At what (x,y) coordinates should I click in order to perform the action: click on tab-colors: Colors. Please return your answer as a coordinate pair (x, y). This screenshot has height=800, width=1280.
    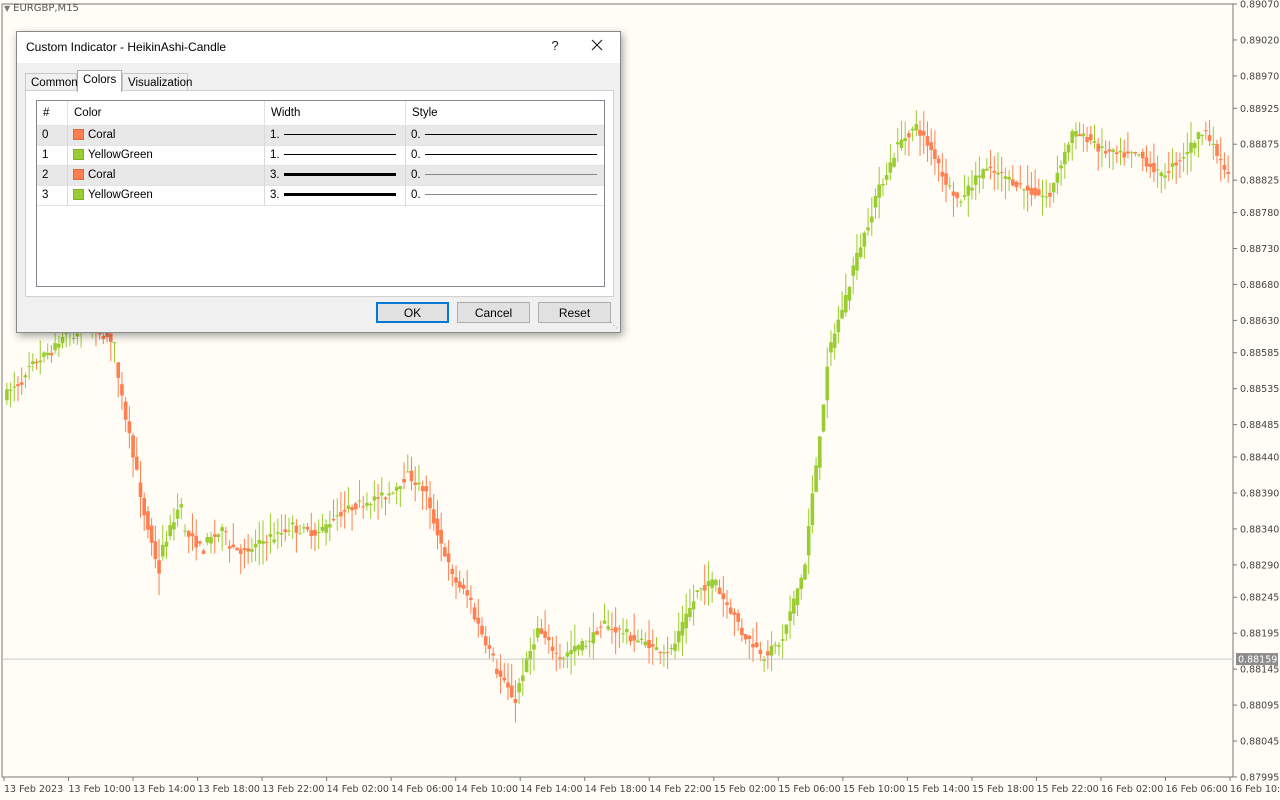
    Looking at the image, I should click on (99, 81).